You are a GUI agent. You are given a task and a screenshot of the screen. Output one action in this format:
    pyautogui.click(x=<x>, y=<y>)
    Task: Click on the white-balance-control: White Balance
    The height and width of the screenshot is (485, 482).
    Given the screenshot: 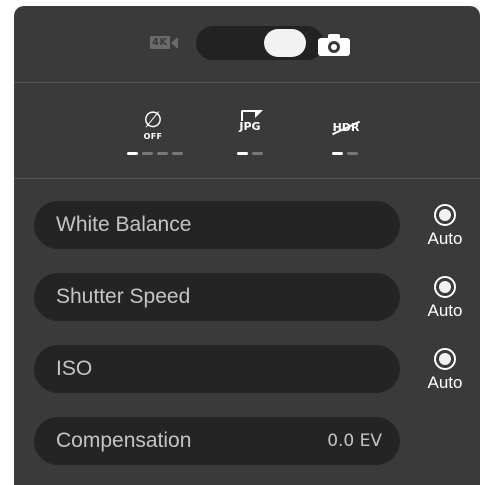 What is the action you would take?
    pyautogui.click(x=217, y=225)
    